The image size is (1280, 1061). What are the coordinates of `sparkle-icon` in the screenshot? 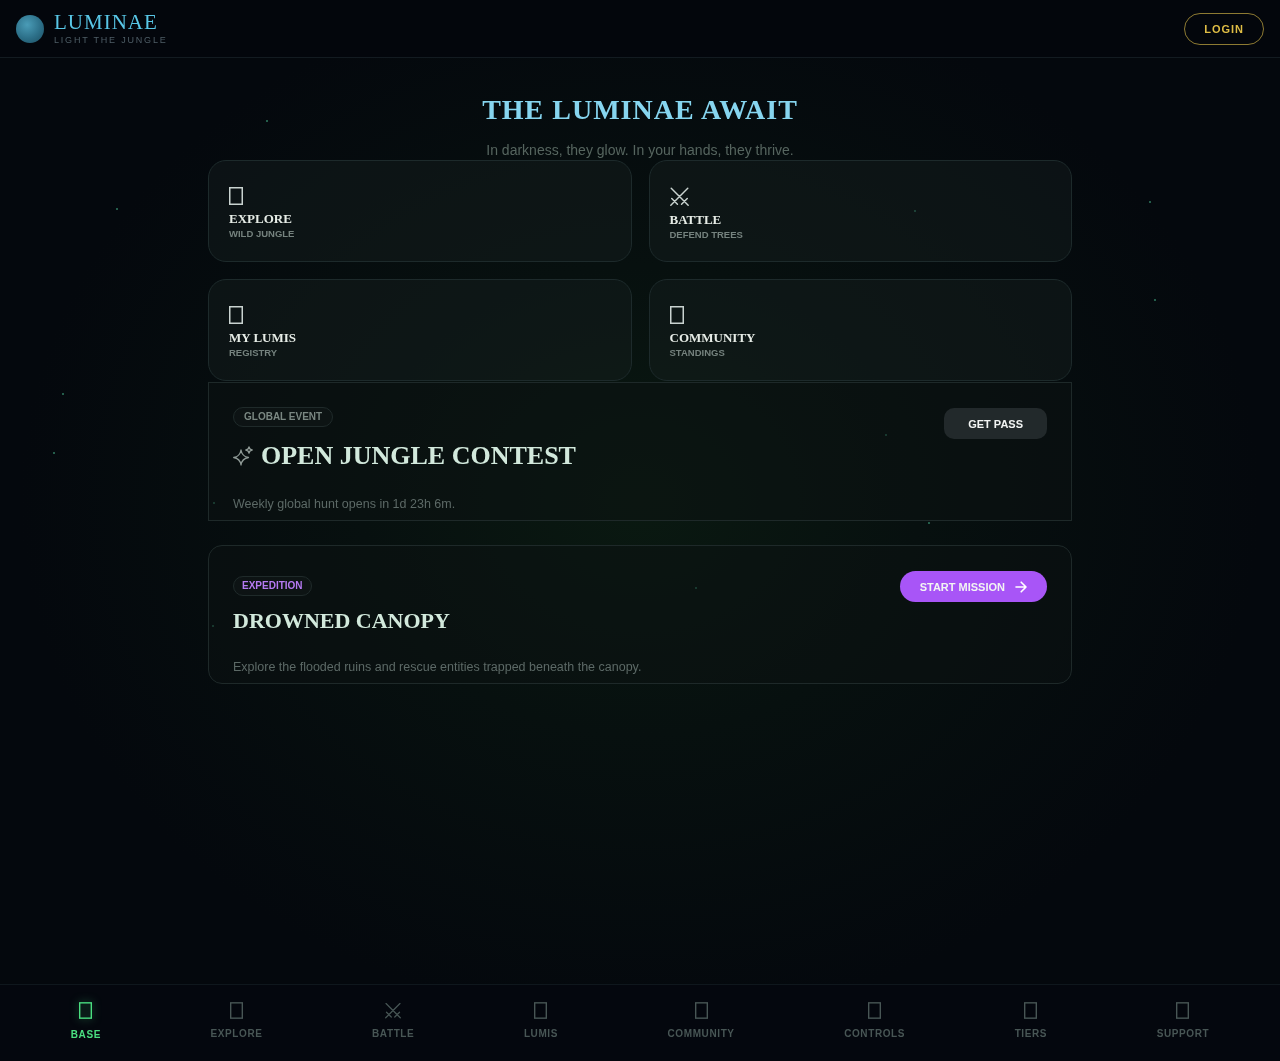 It's located at (243, 456).